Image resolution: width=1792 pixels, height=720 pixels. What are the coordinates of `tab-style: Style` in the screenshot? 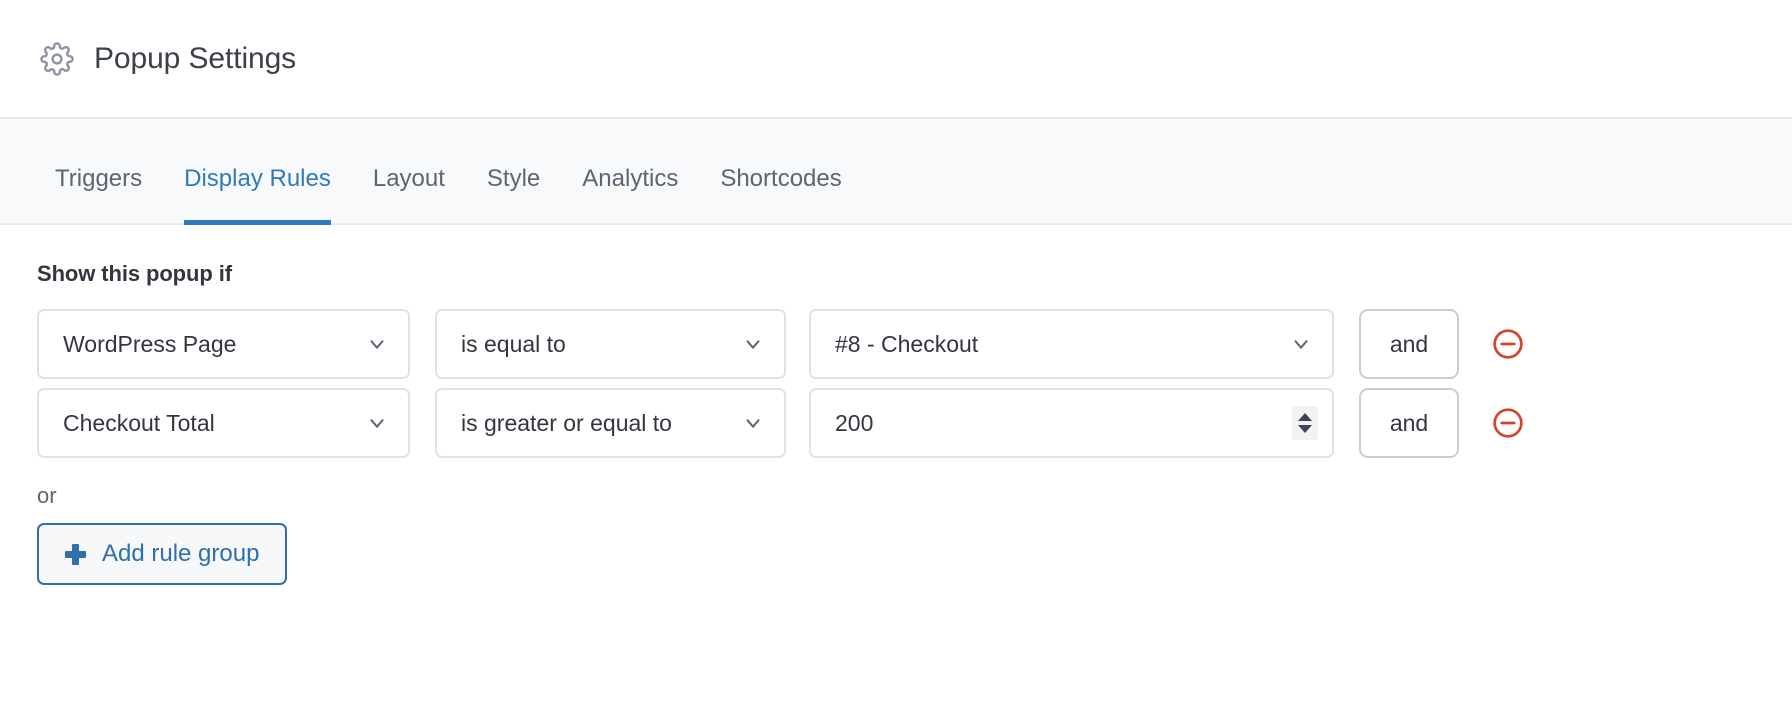 It's located at (513, 194).